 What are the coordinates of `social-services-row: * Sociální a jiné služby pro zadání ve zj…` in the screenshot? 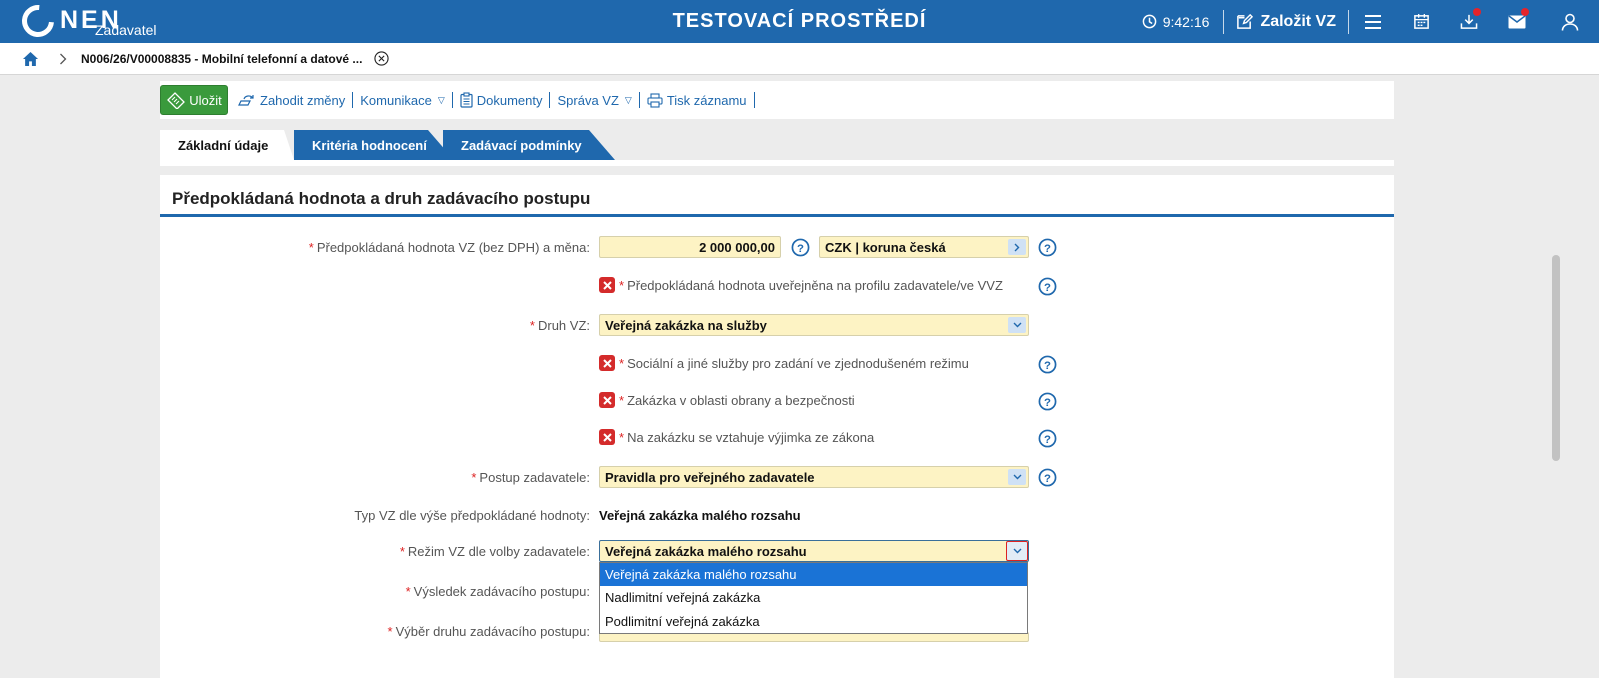 It's located at (777, 365).